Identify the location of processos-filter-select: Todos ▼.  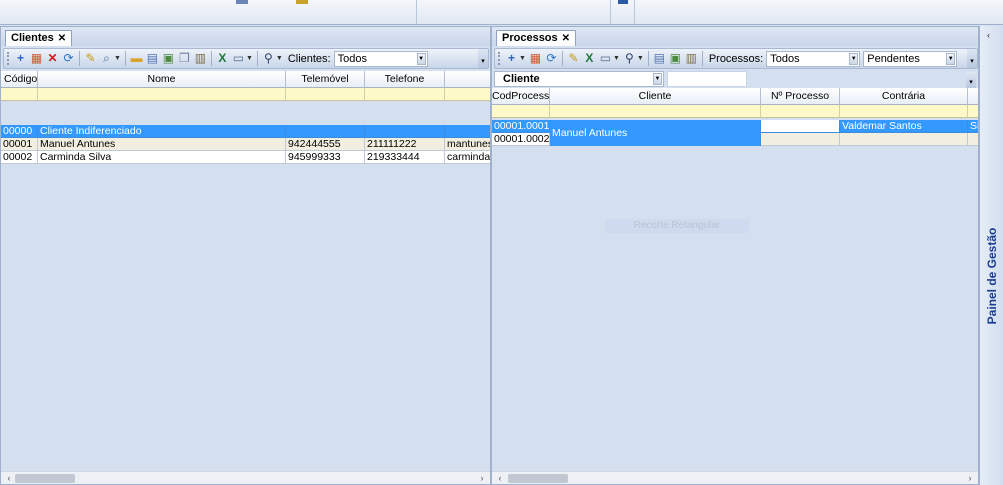
(813, 58).